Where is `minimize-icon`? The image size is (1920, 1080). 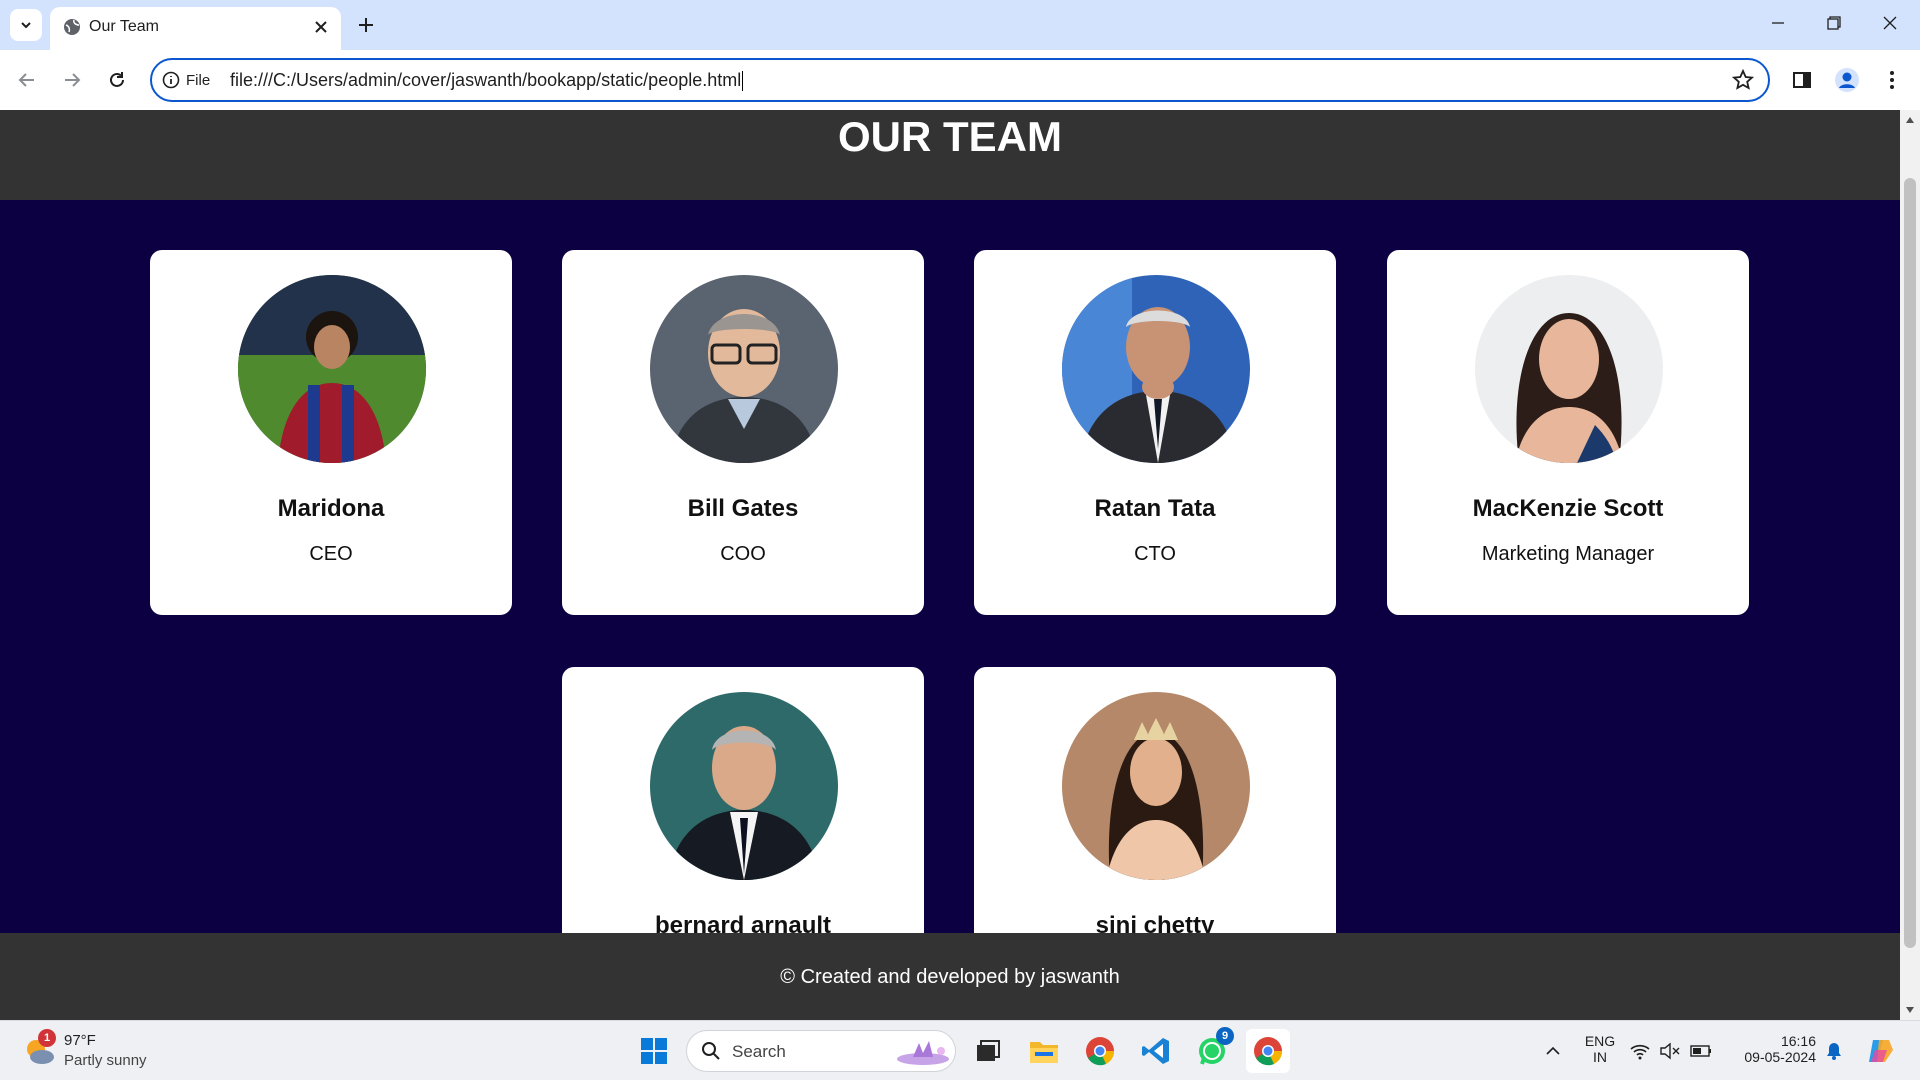
minimize-icon is located at coordinates (1778, 23).